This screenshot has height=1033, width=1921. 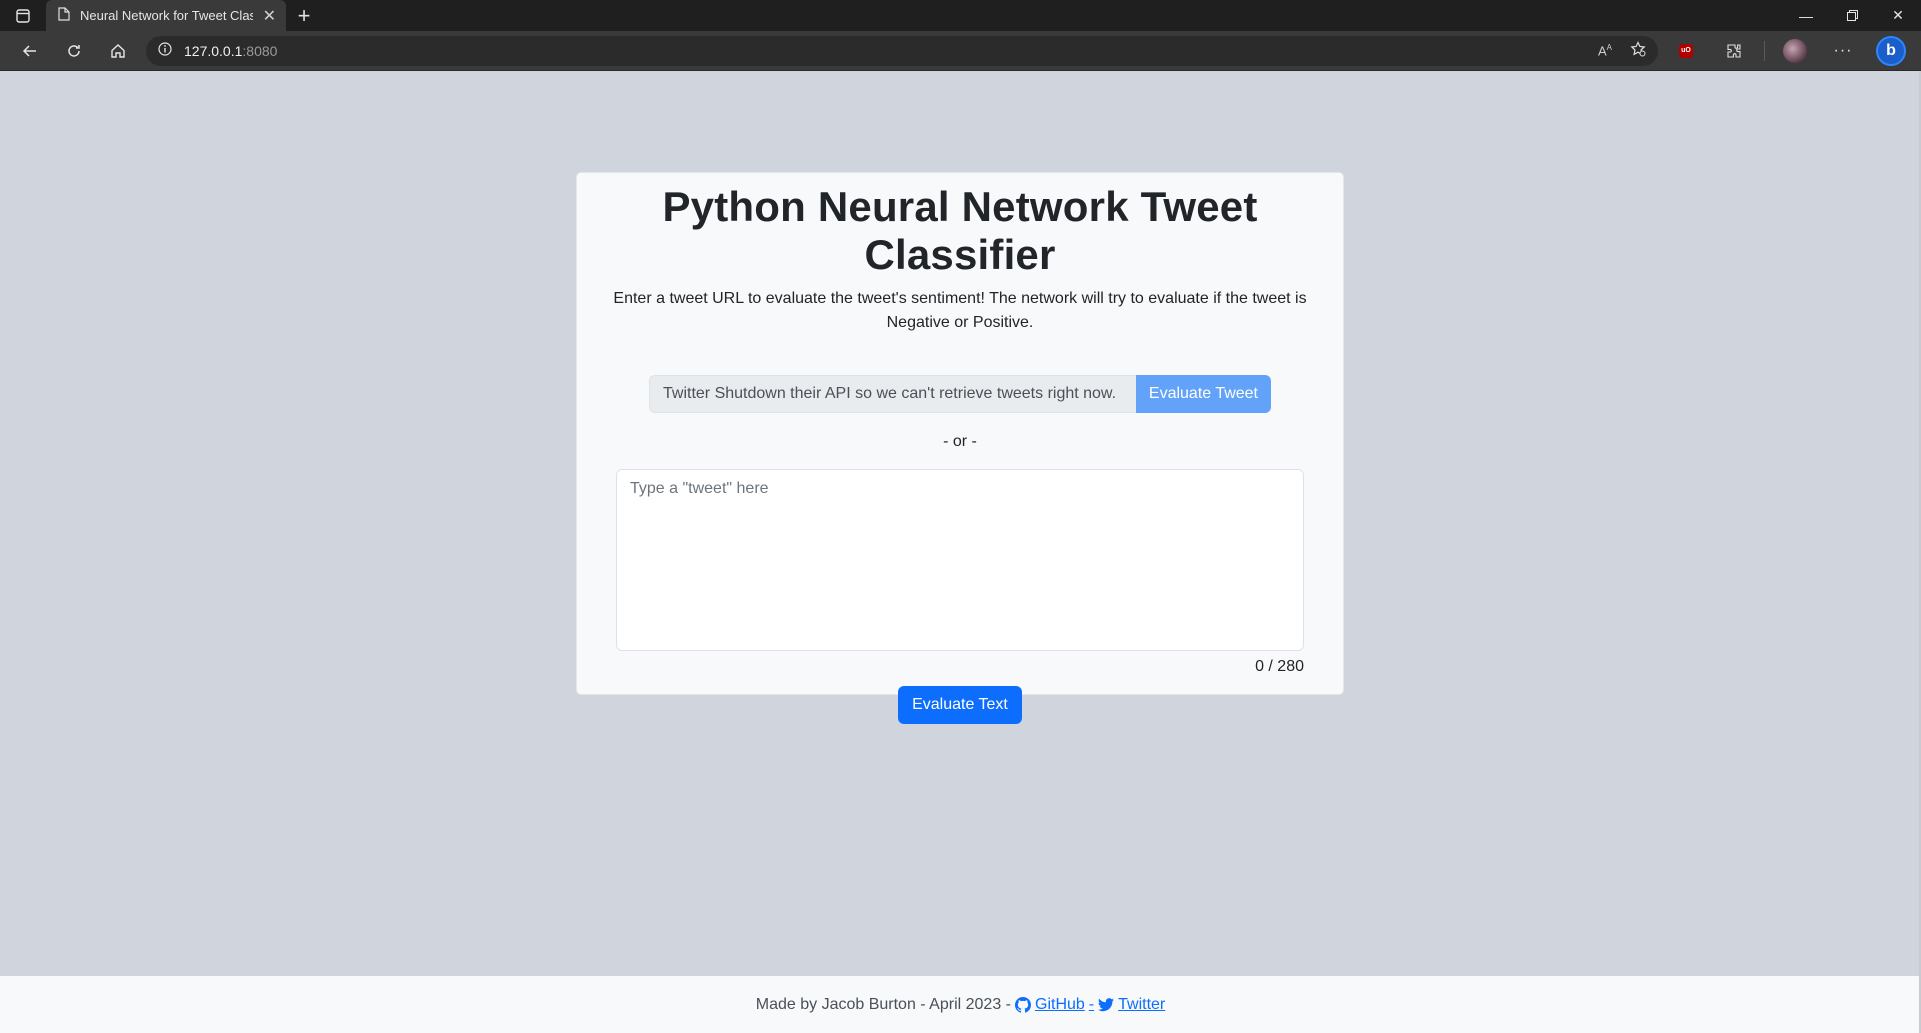 What do you see at coordinates (269, 16) in the screenshot?
I see `close-tab-icon: ✕` at bounding box center [269, 16].